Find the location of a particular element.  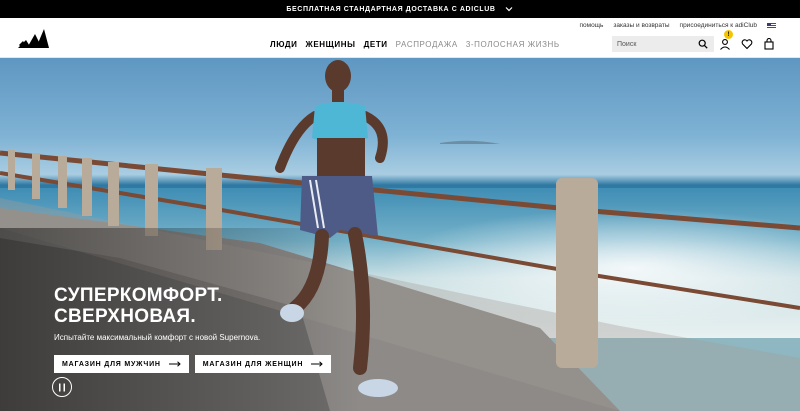

nav-men: ЛЮДИ is located at coordinates (284, 44).